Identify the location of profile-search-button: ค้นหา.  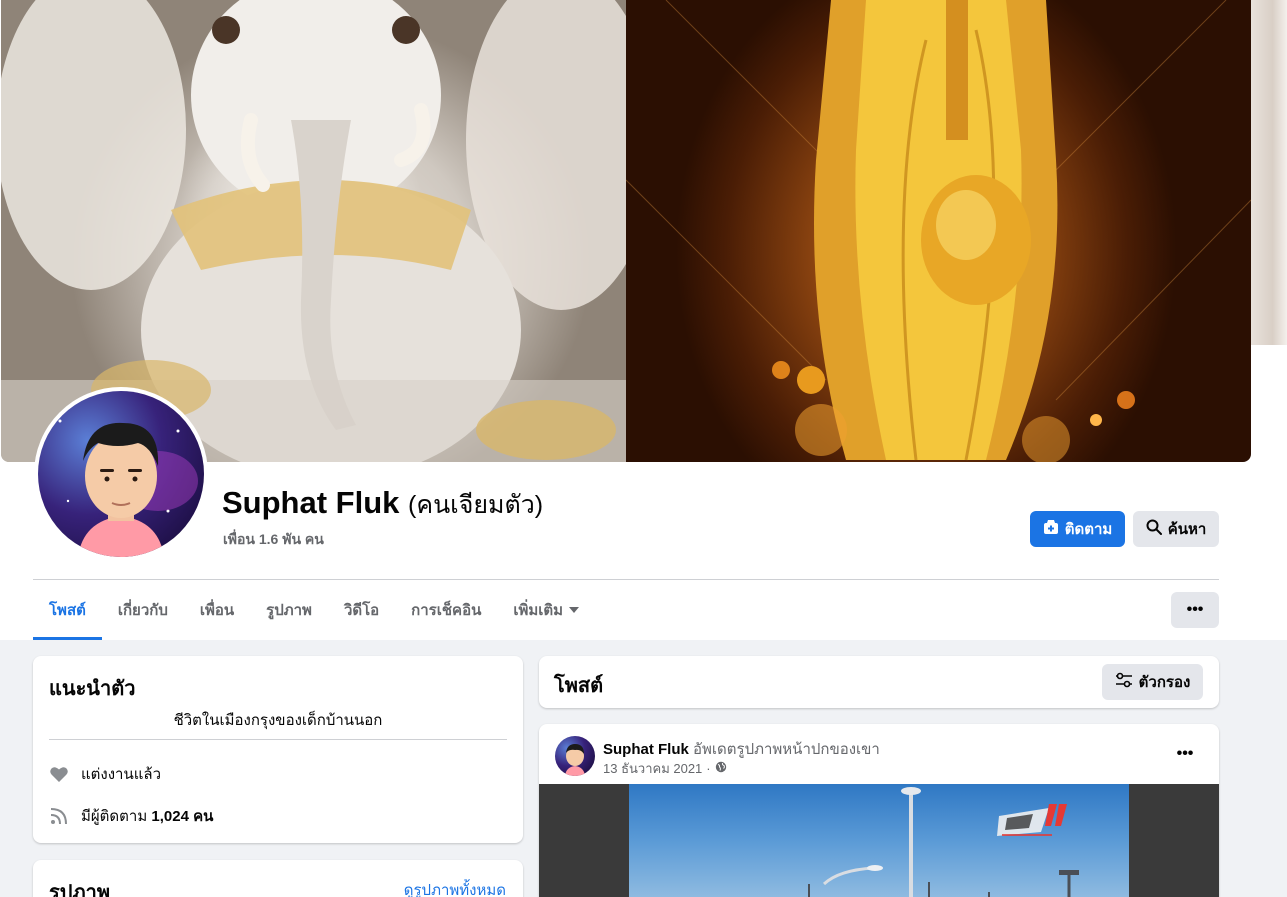
(1176, 529).